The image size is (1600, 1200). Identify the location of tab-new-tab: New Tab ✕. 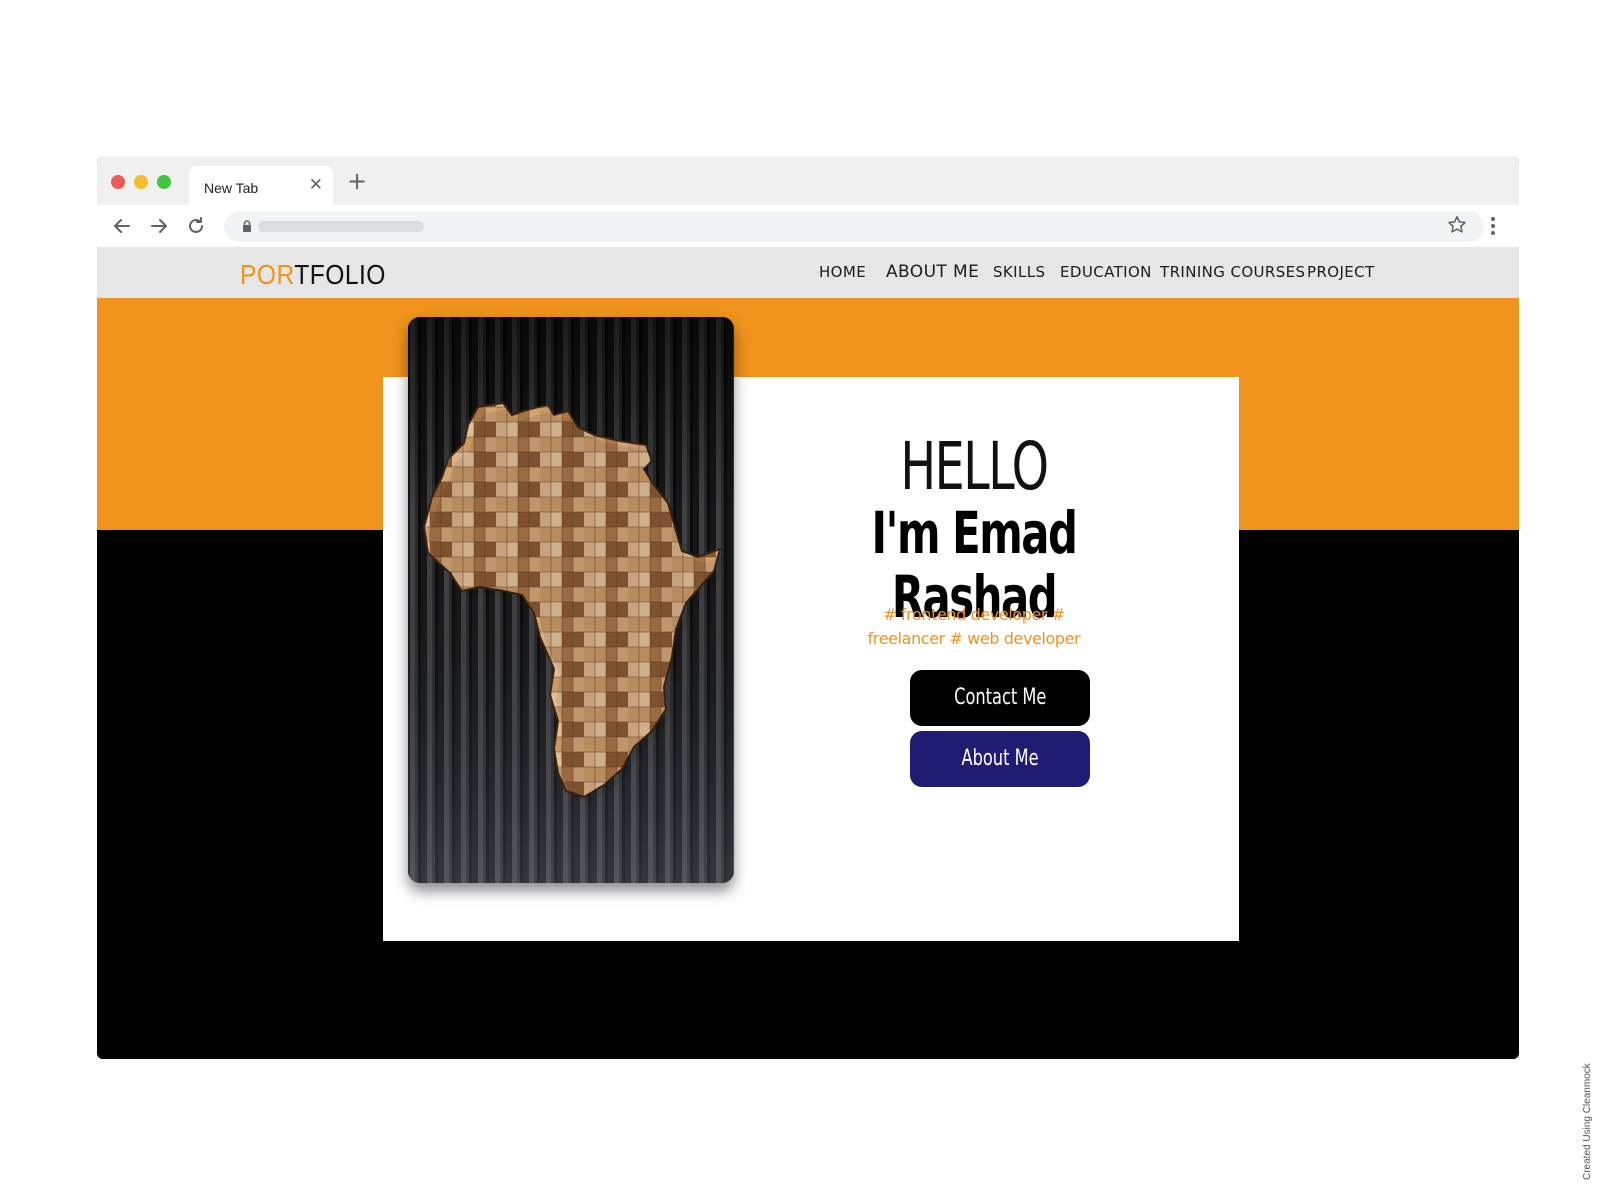
(261, 185).